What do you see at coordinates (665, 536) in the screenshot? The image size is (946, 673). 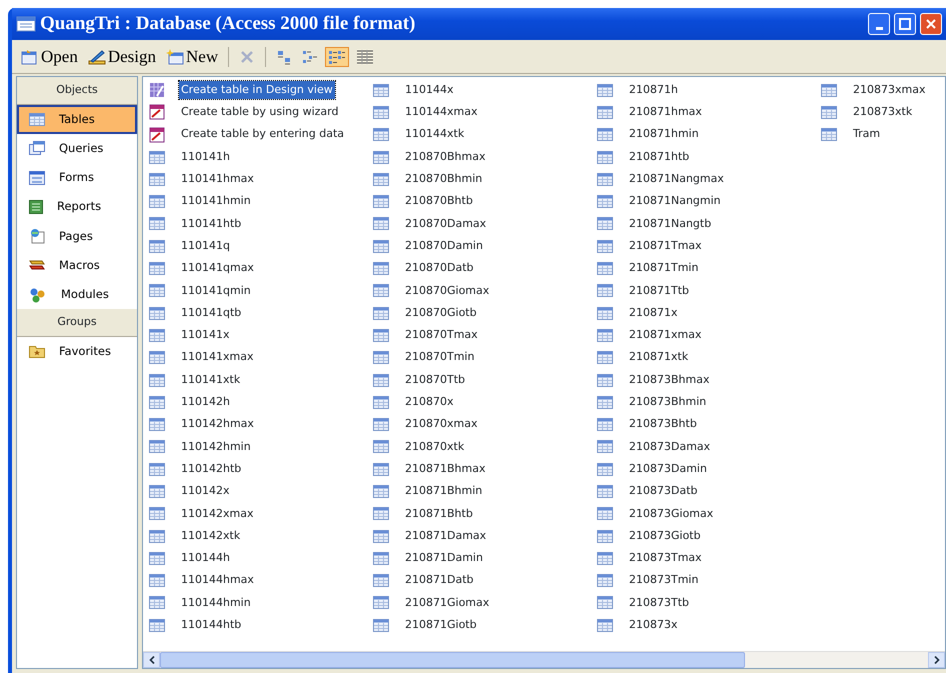 I see `list-item: 210873Giotb` at bounding box center [665, 536].